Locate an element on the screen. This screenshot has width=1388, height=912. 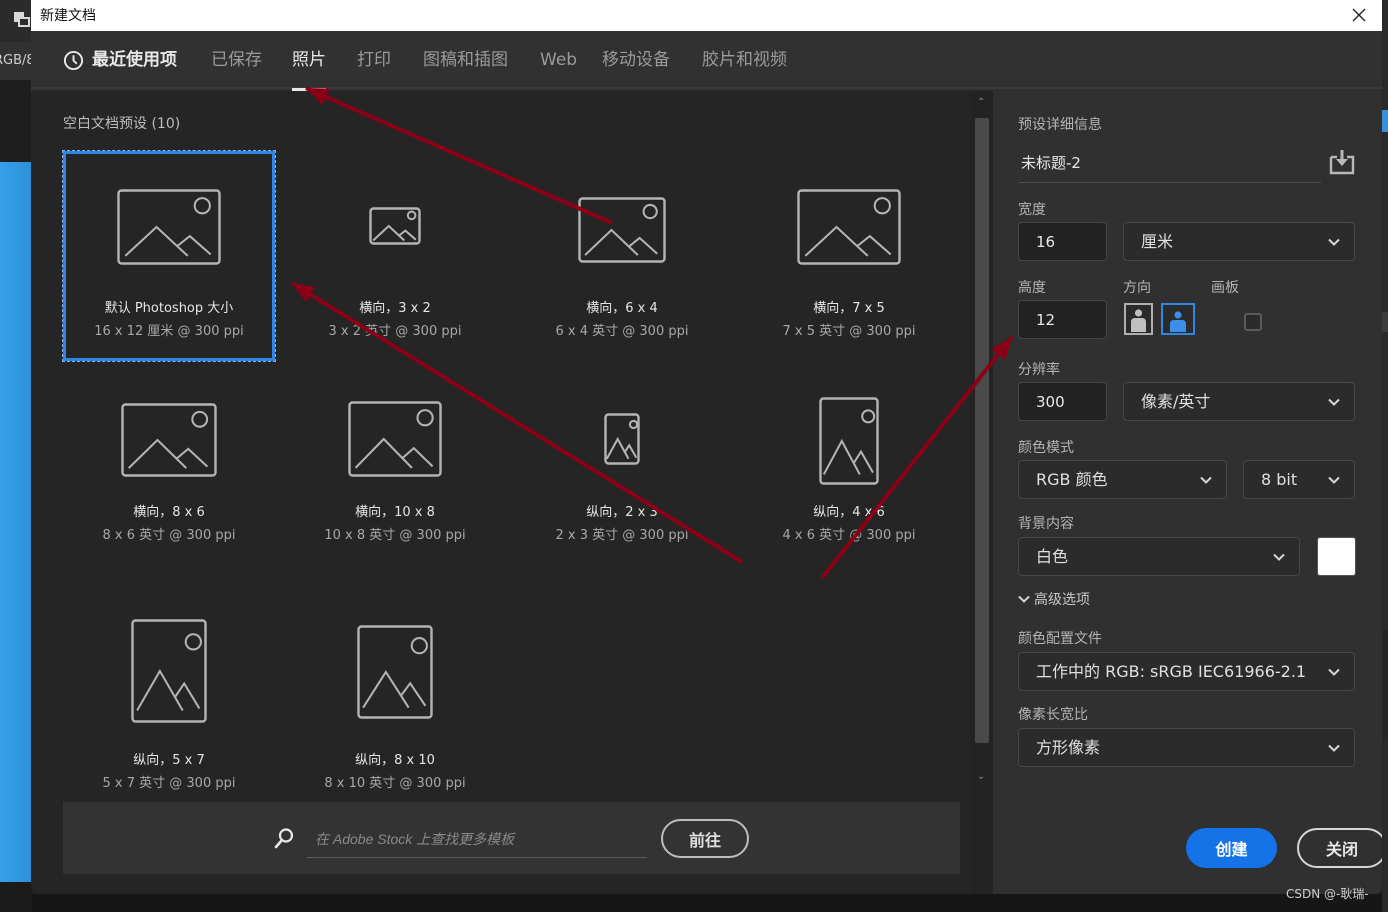
preset-name: 纵向，2 x 3 is located at coordinates (622, 512).